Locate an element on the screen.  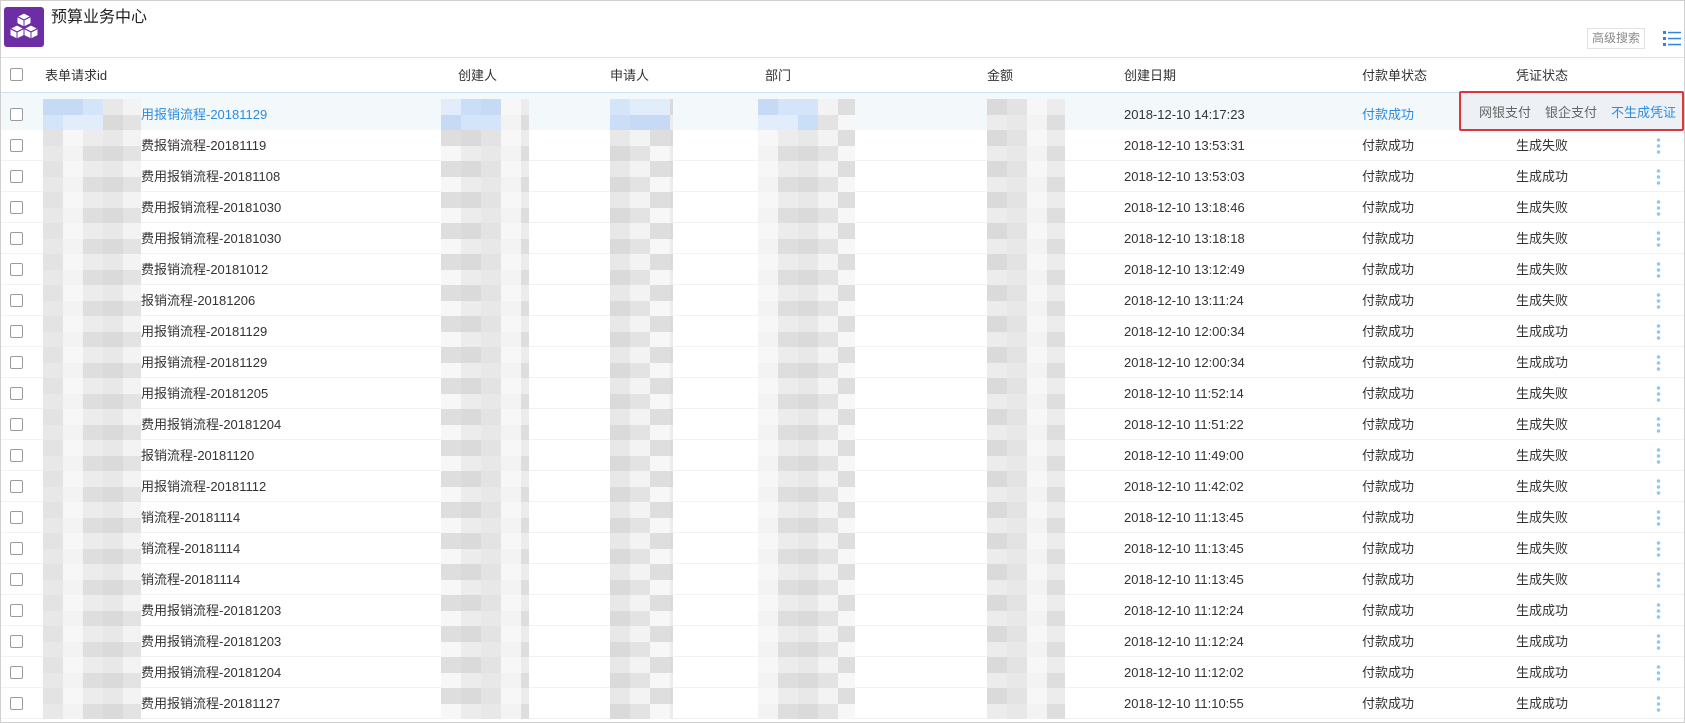
request-id-link: 报销流程-20181120 is located at coordinates (197, 455).